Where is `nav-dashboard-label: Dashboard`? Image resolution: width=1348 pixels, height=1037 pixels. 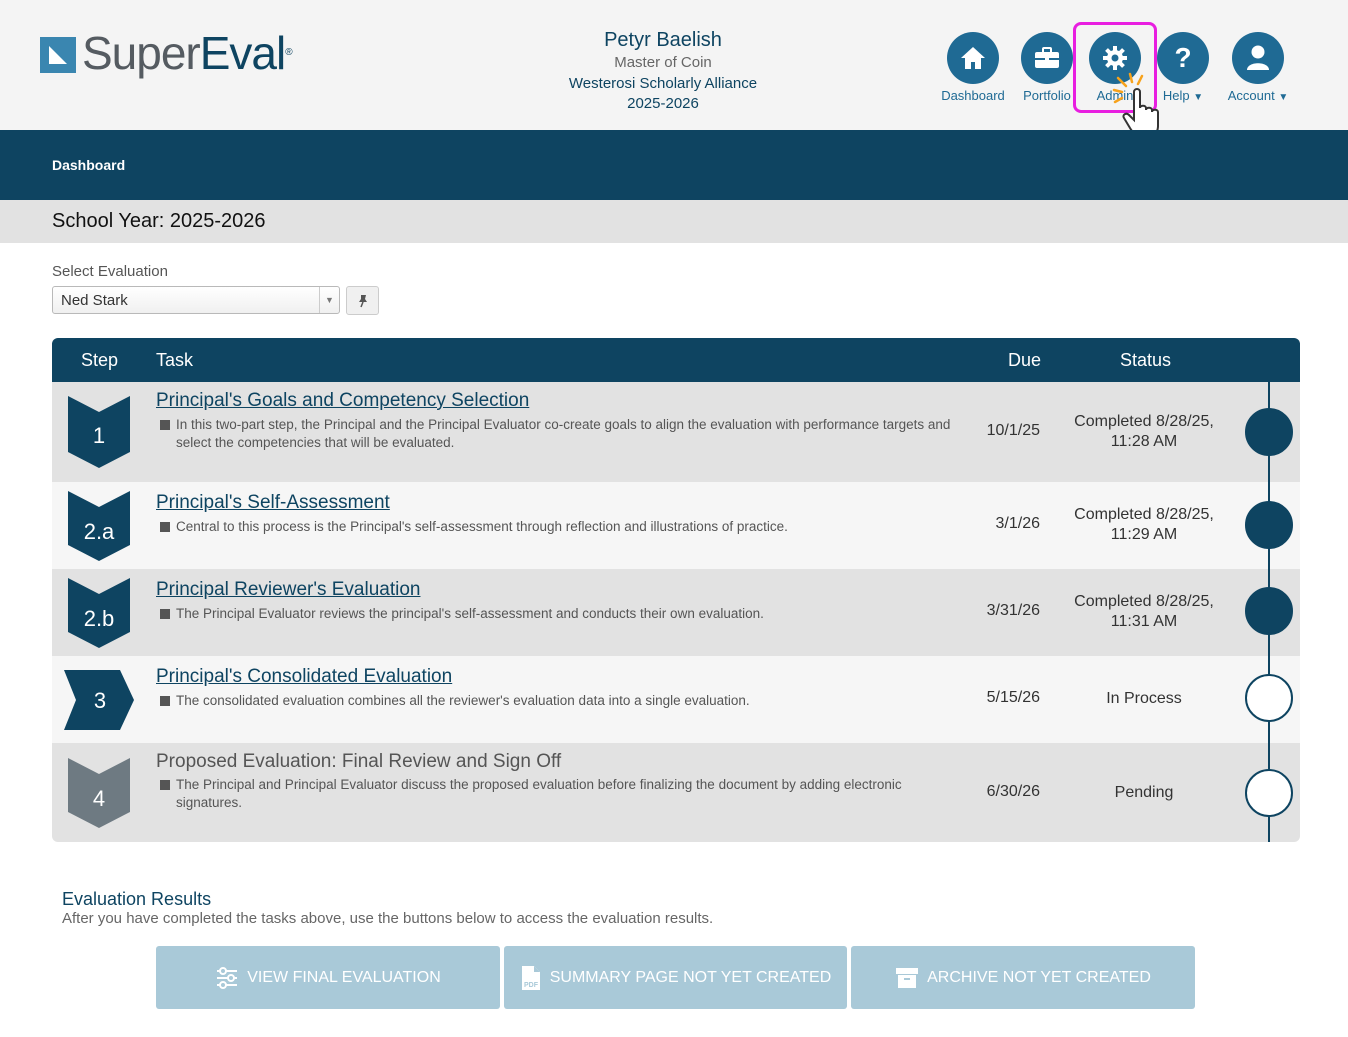 nav-dashboard-label: Dashboard is located at coordinates (973, 95).